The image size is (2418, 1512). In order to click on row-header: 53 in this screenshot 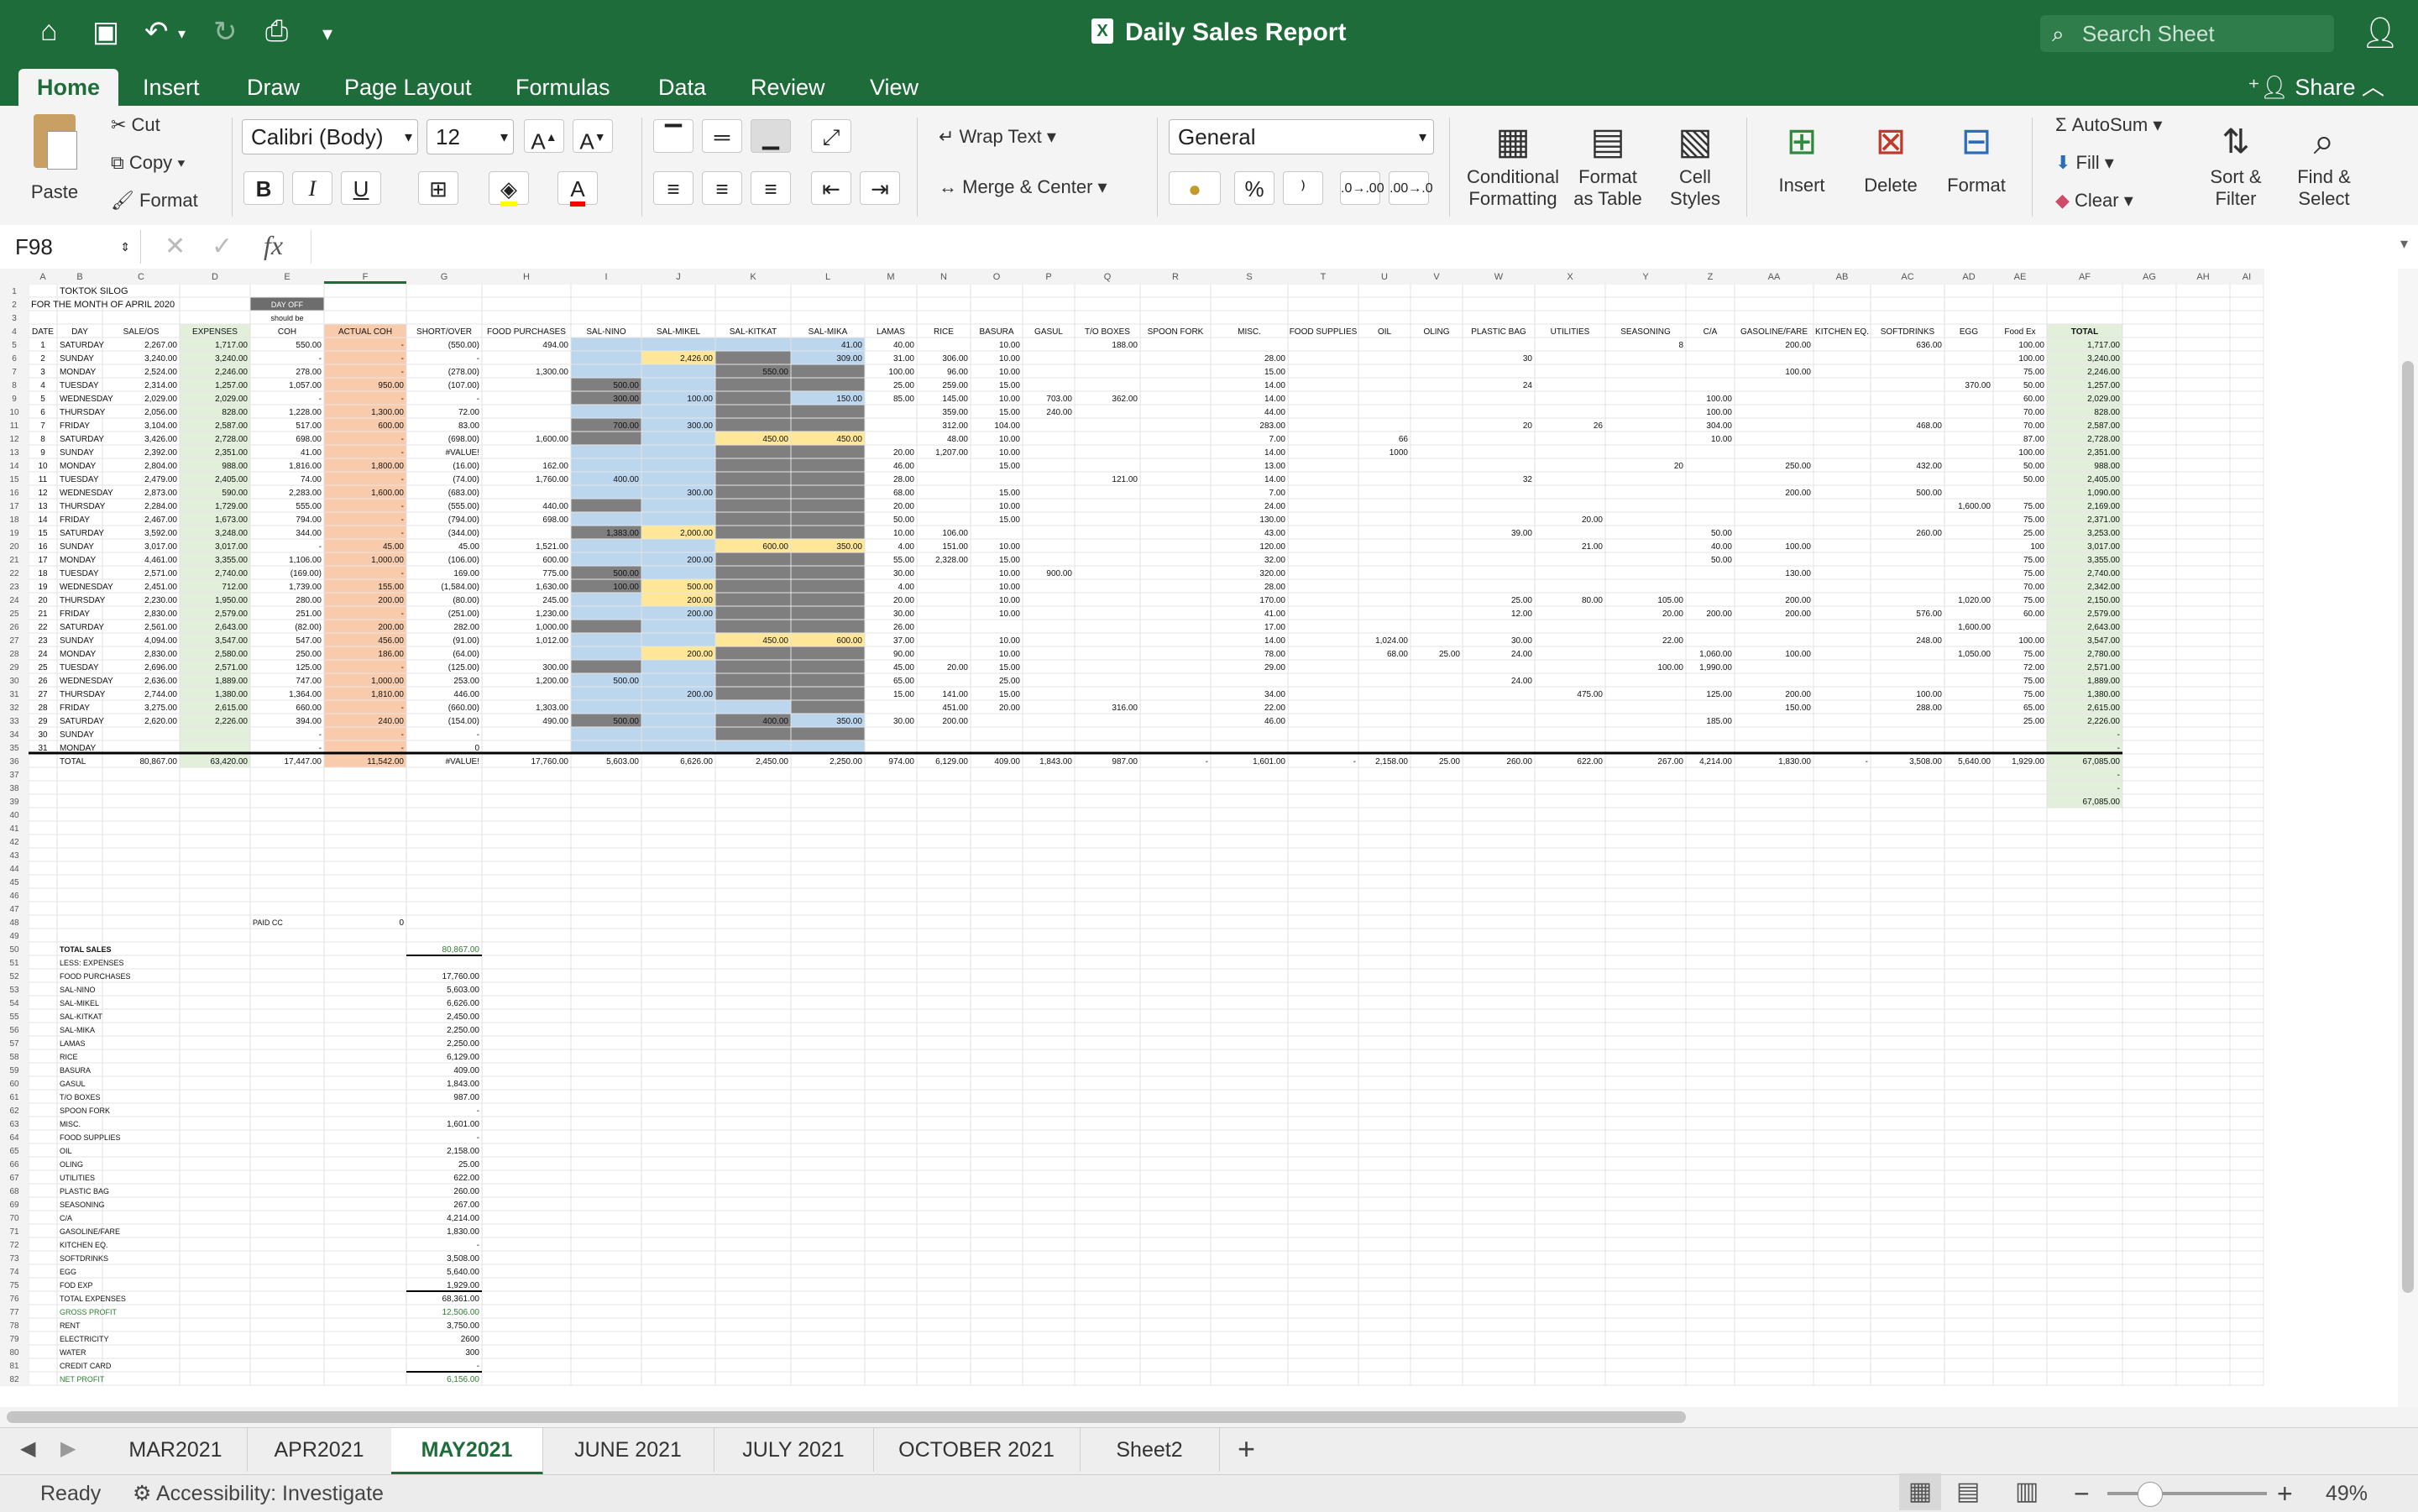, I will do `click(14, 990)`.